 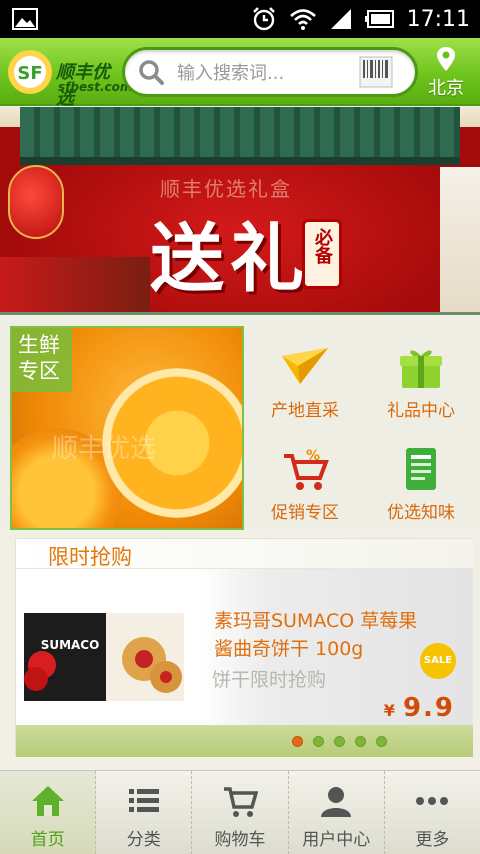 I want to click on category-gift-center: 礼品中心, so click(x=421, y=382).